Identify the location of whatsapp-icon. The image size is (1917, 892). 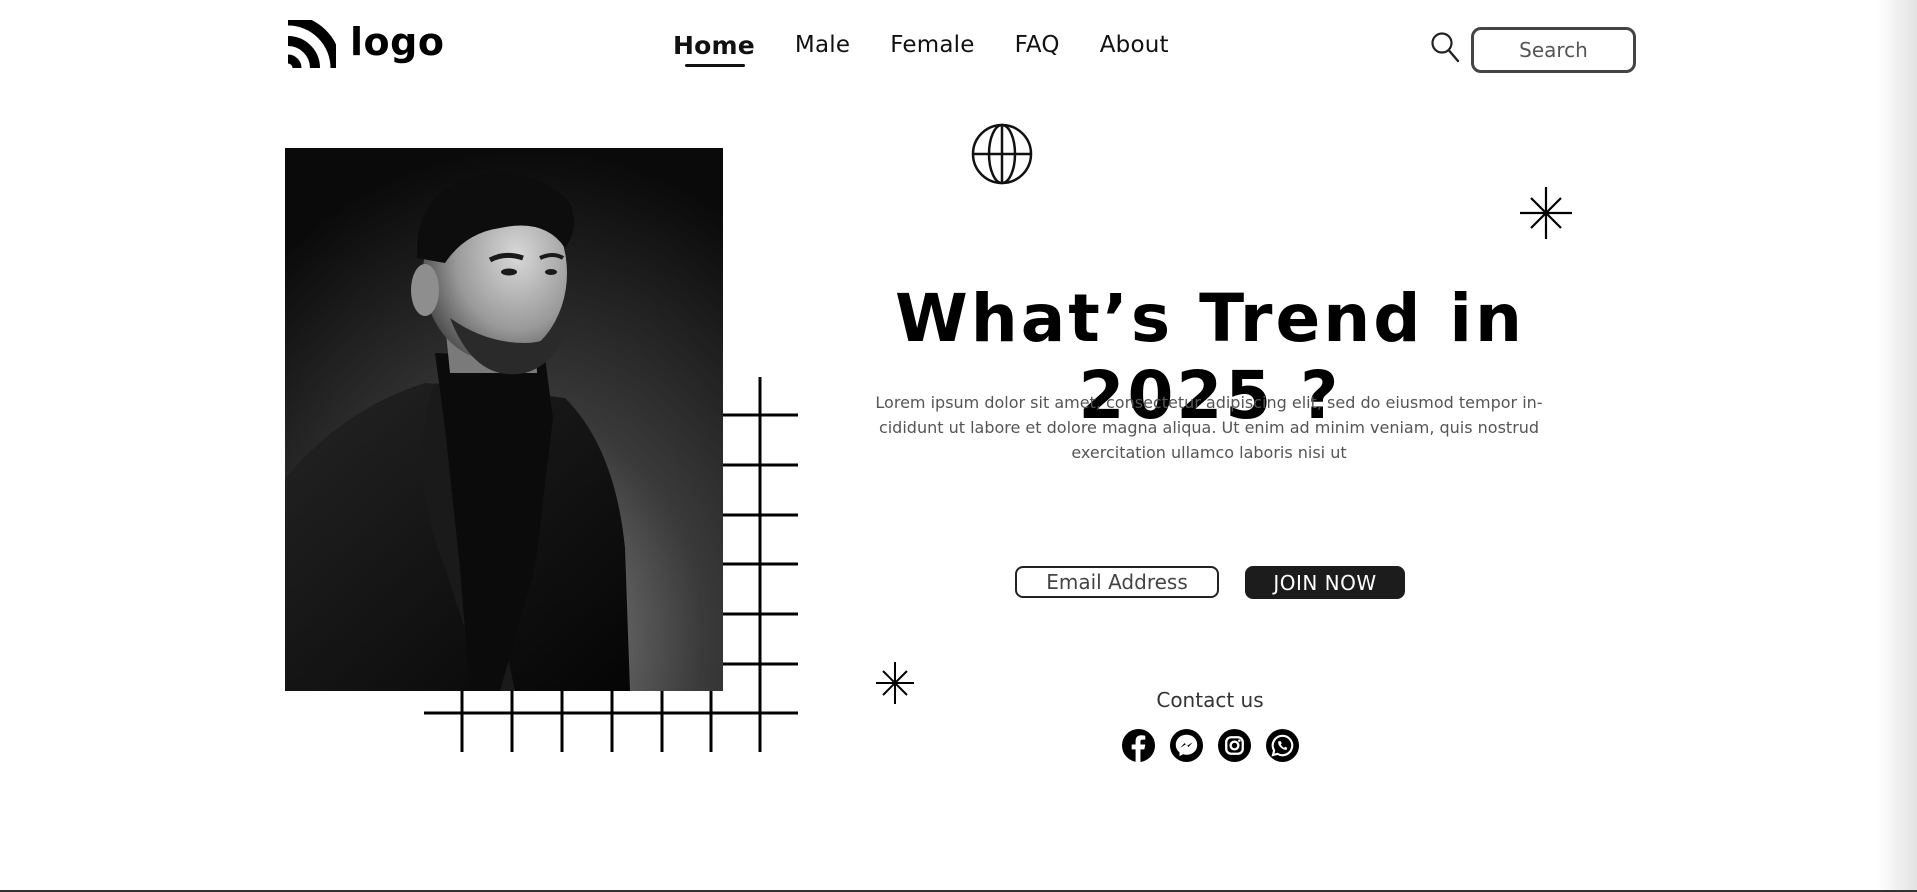
(1282, 745).